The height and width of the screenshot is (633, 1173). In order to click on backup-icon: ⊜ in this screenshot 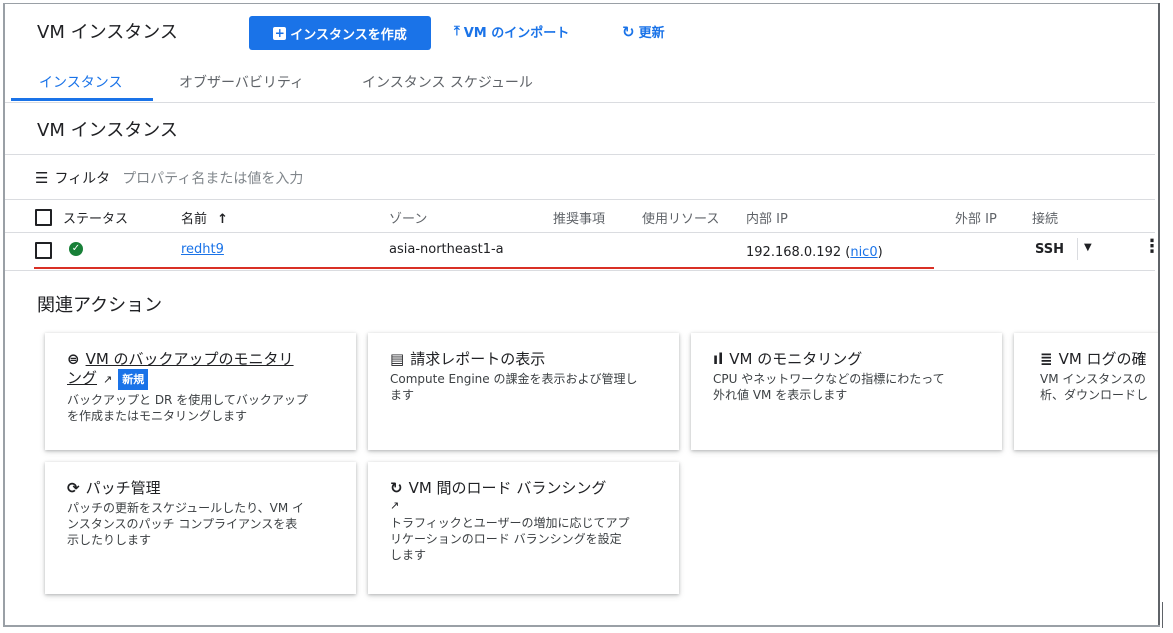, I will do `click(73, 359)`.